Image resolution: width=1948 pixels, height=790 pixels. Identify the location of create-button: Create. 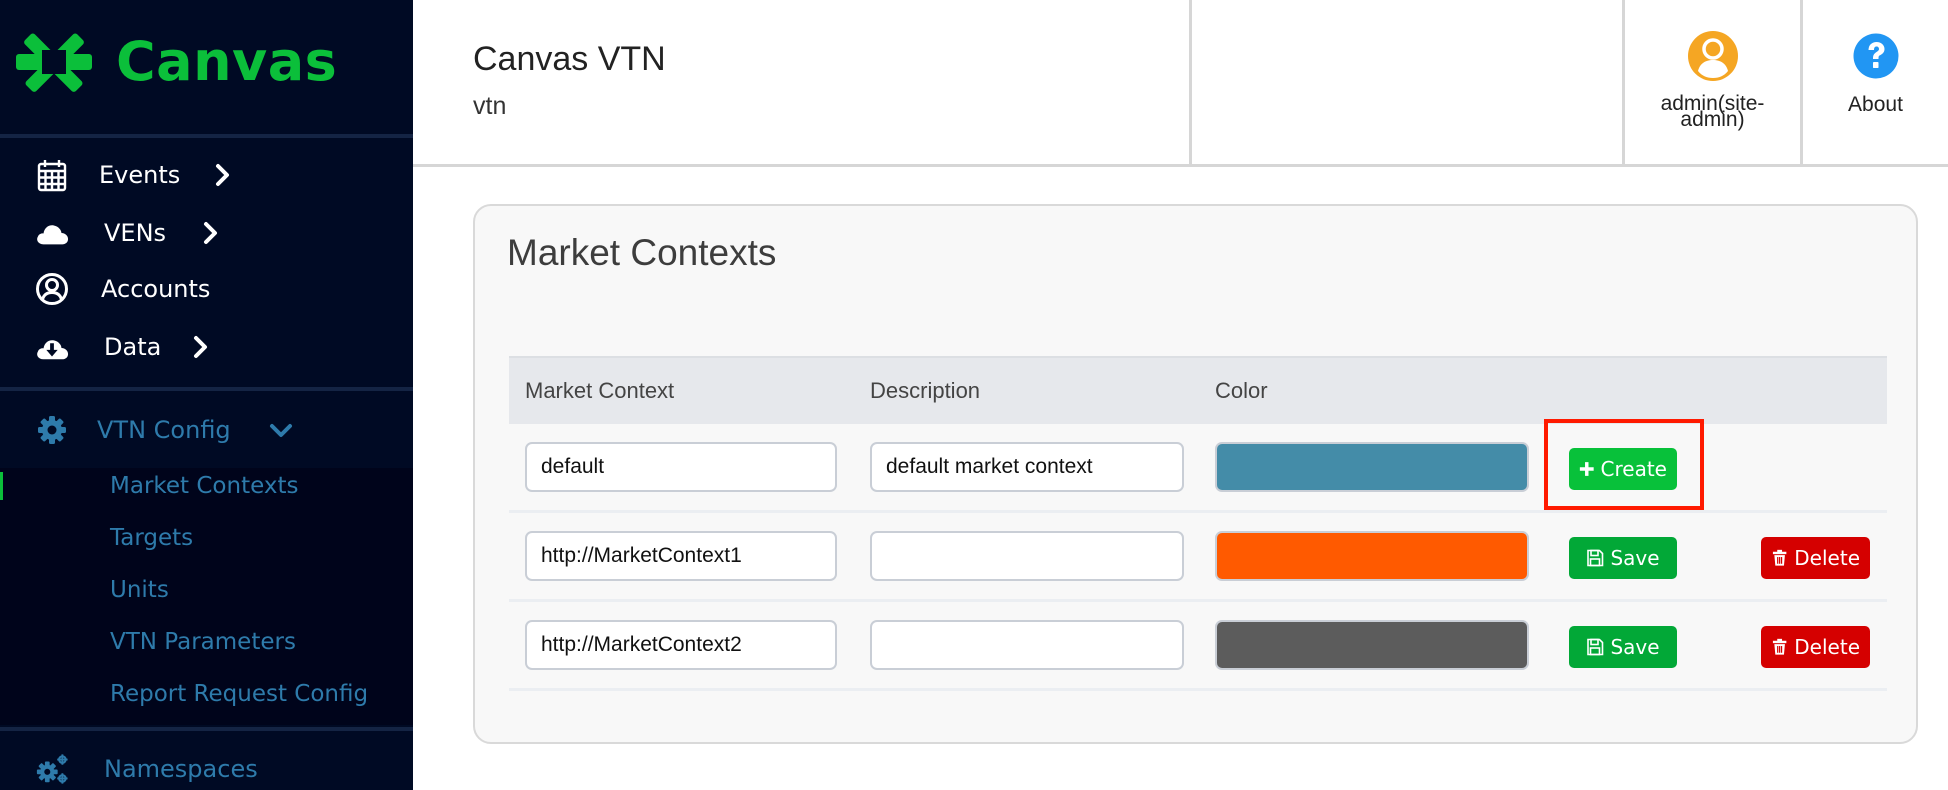
(1623, 469).